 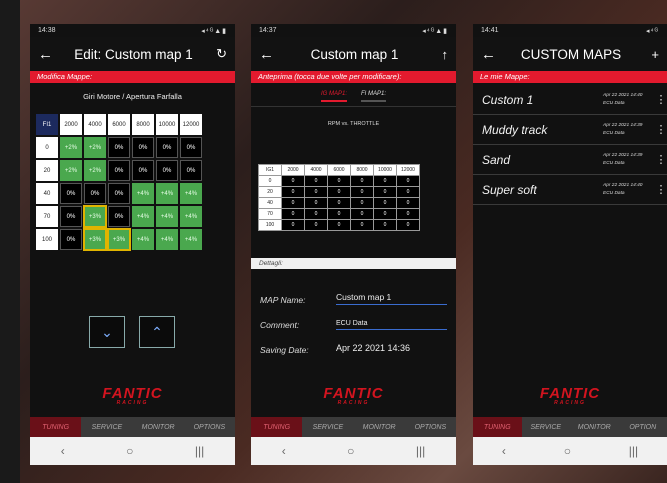 What do you see at coordinates (283, 300) in the screenshot?
I see `map-name-label: MAP Name:` at bounding box center [283, 300].